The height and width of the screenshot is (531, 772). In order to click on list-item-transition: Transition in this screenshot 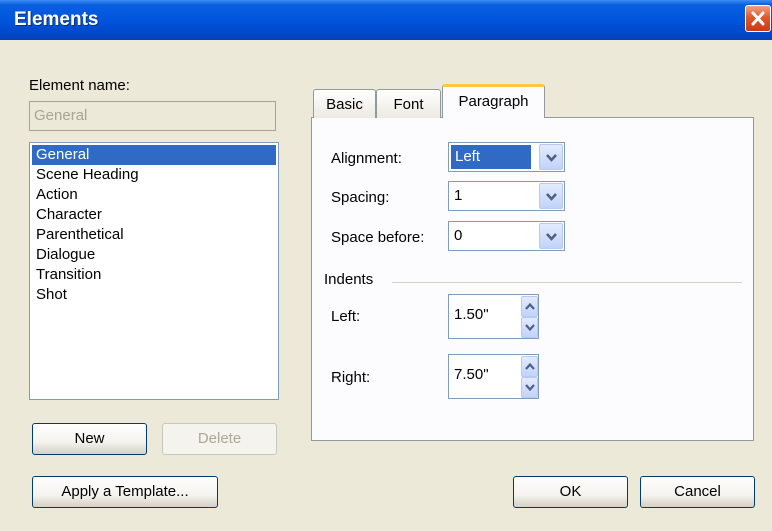, I will do `click(154, 275)`.